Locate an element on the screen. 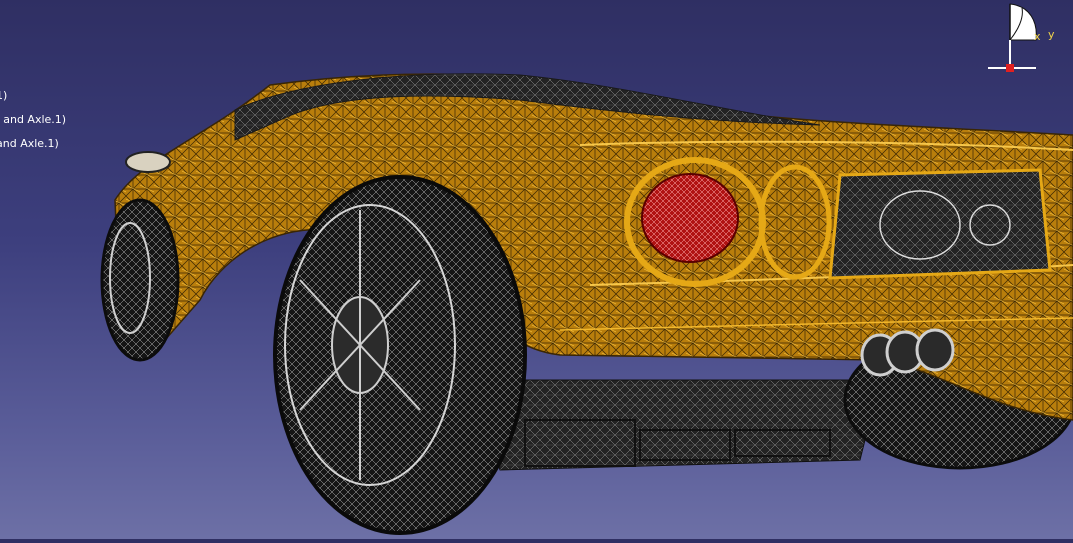 The image size is (1073, 543). exhaust-pipes is located at coordinates (907, 352).